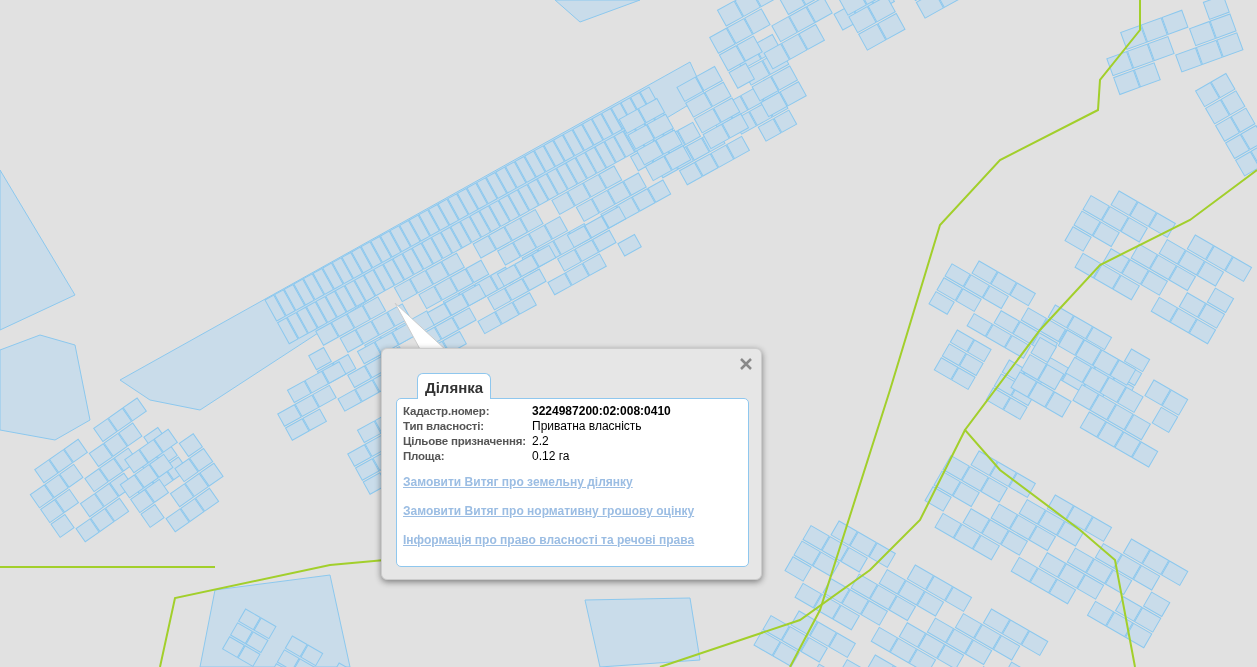  What do you see at coordinates (444, 426) in the screenshot?
I see `field-label: Тип власності:` at bounding box center [444, 426].